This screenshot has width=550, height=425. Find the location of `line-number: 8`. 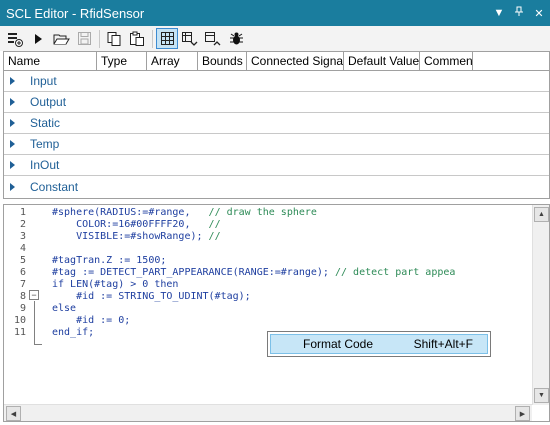

line-number: 8 is located at coordinates (22, 296).